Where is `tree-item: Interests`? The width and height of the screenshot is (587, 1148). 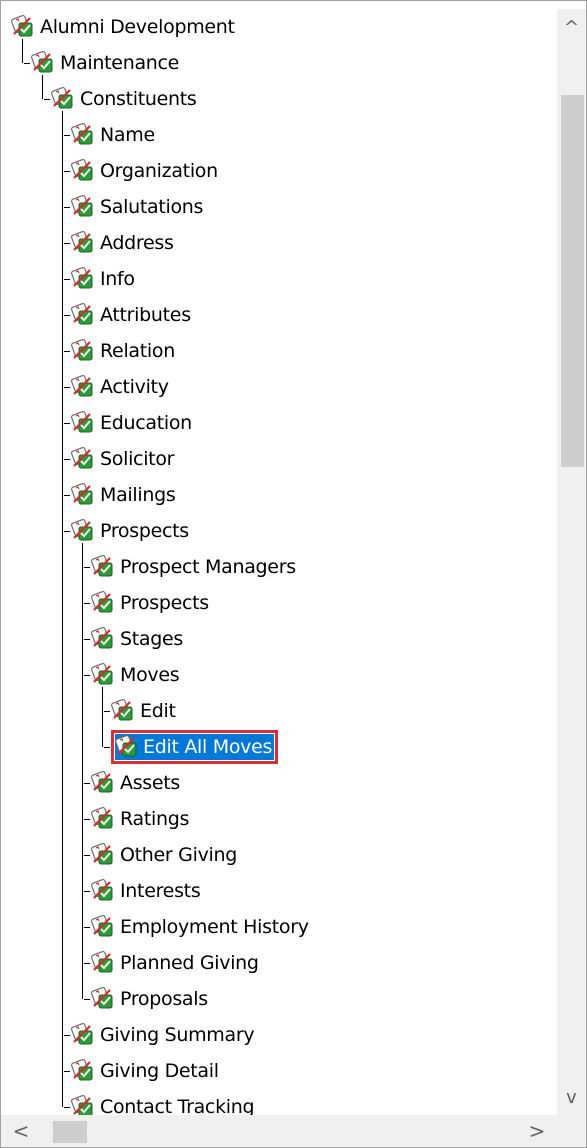
tree-item: Interests is located at coordinates (143, 891).